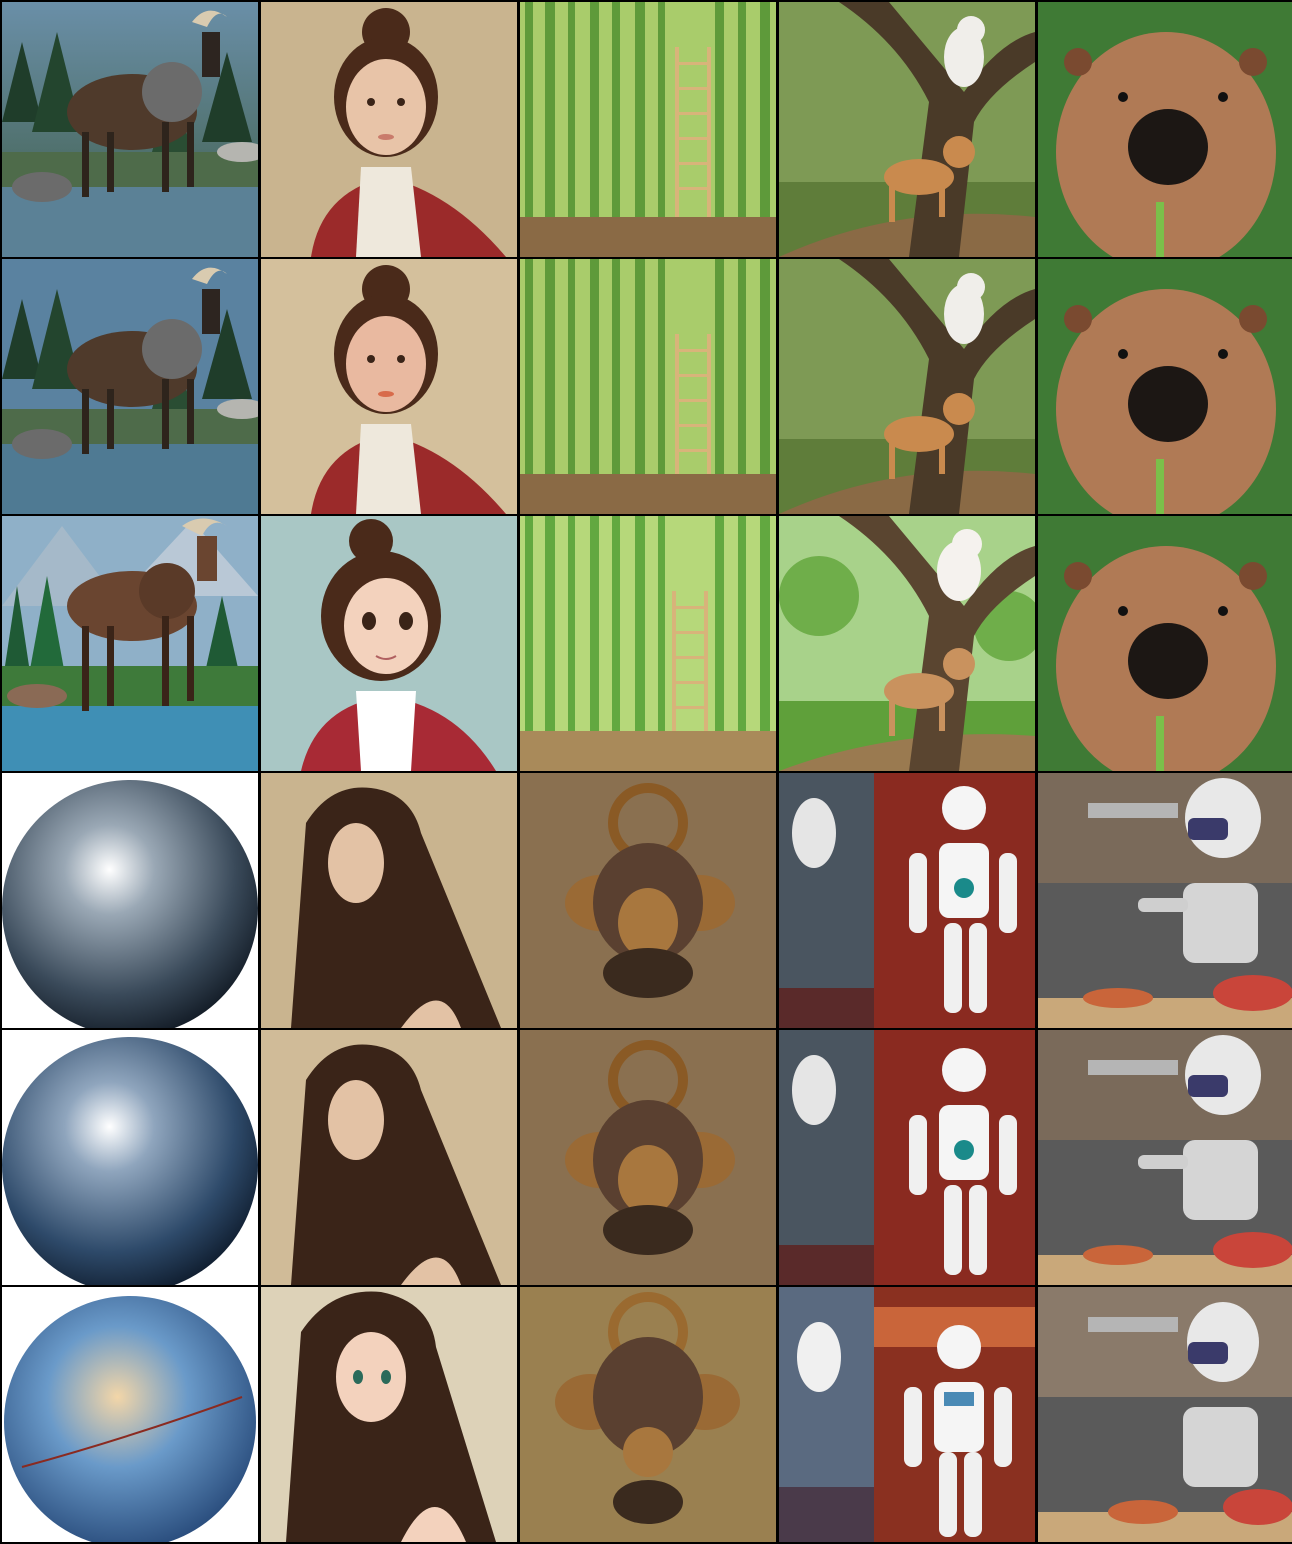  Describe the element at coordinates (389, 1414) in the screenshot. I see `woman-anime-image` at that location.